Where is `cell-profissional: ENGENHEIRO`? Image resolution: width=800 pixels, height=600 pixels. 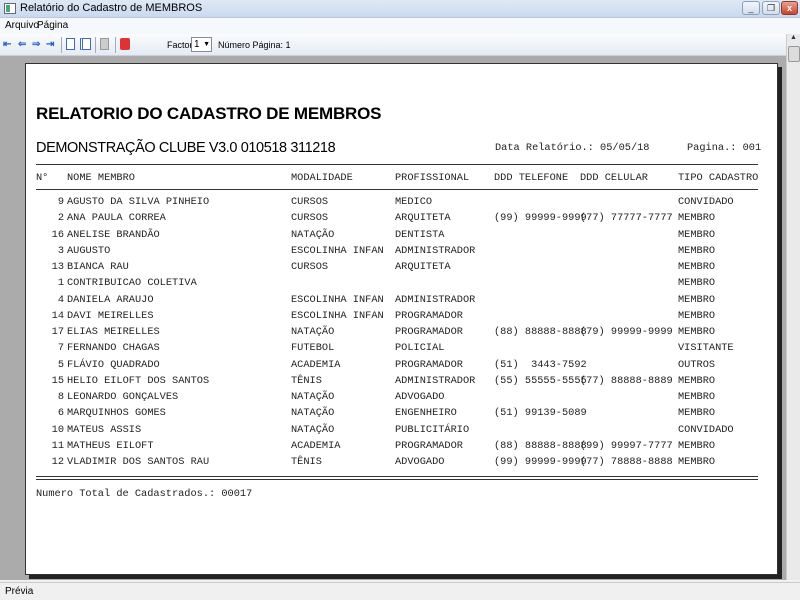
cell-profissional: ENGENHEIRO is located at coordinates (426, 413).